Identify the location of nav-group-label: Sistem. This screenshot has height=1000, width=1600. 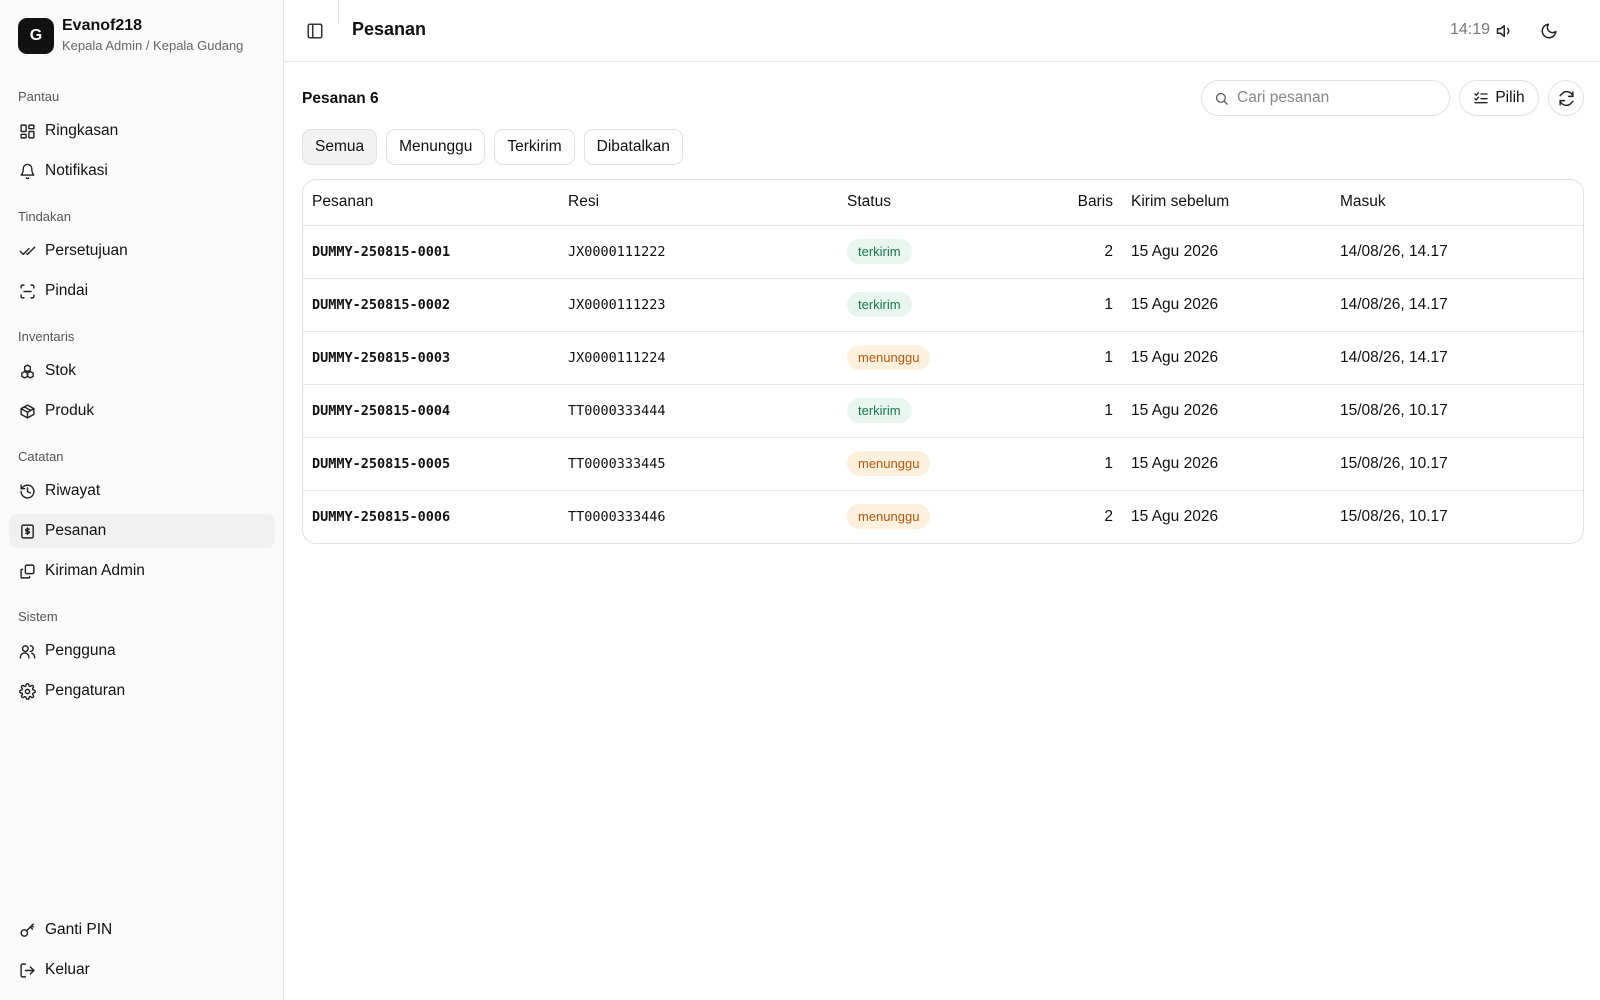
(38, 616).